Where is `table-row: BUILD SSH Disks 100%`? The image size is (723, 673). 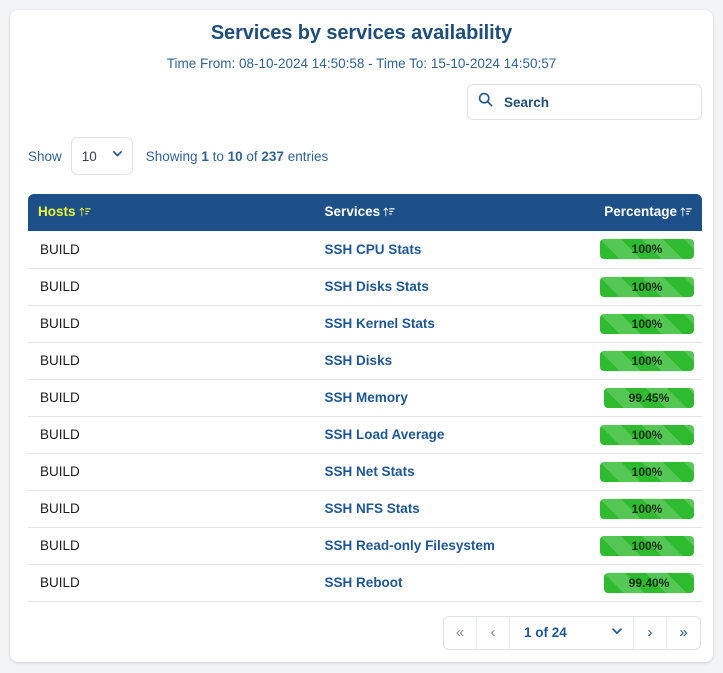 table-row: BUILD SSH Disks 100% is located at coordinates (365, 361).